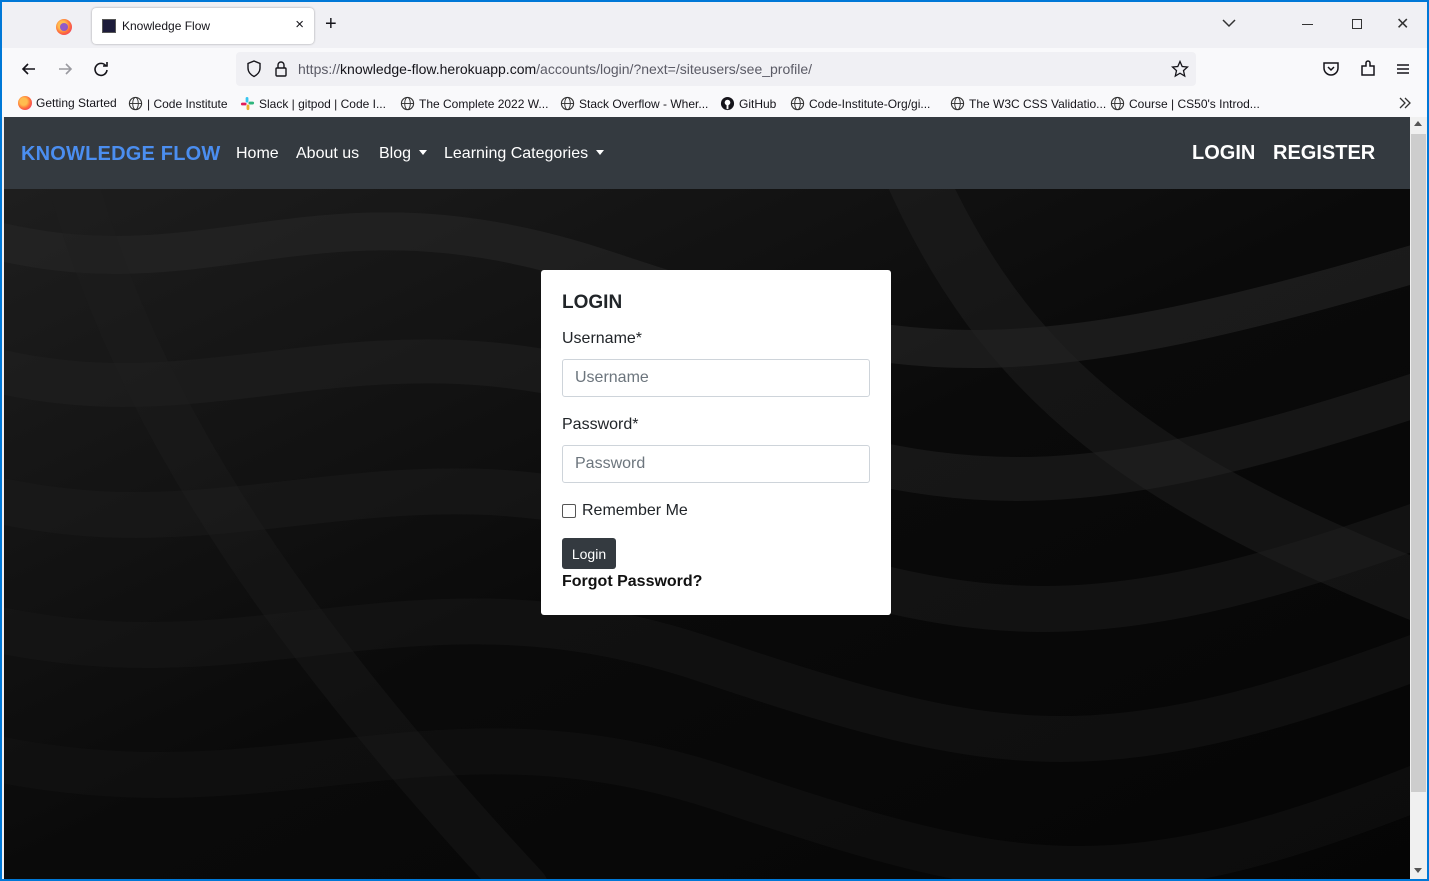  Describe the element at coordinates (602, 338) in the screenshot. I see `username-label: Username*` at that location.